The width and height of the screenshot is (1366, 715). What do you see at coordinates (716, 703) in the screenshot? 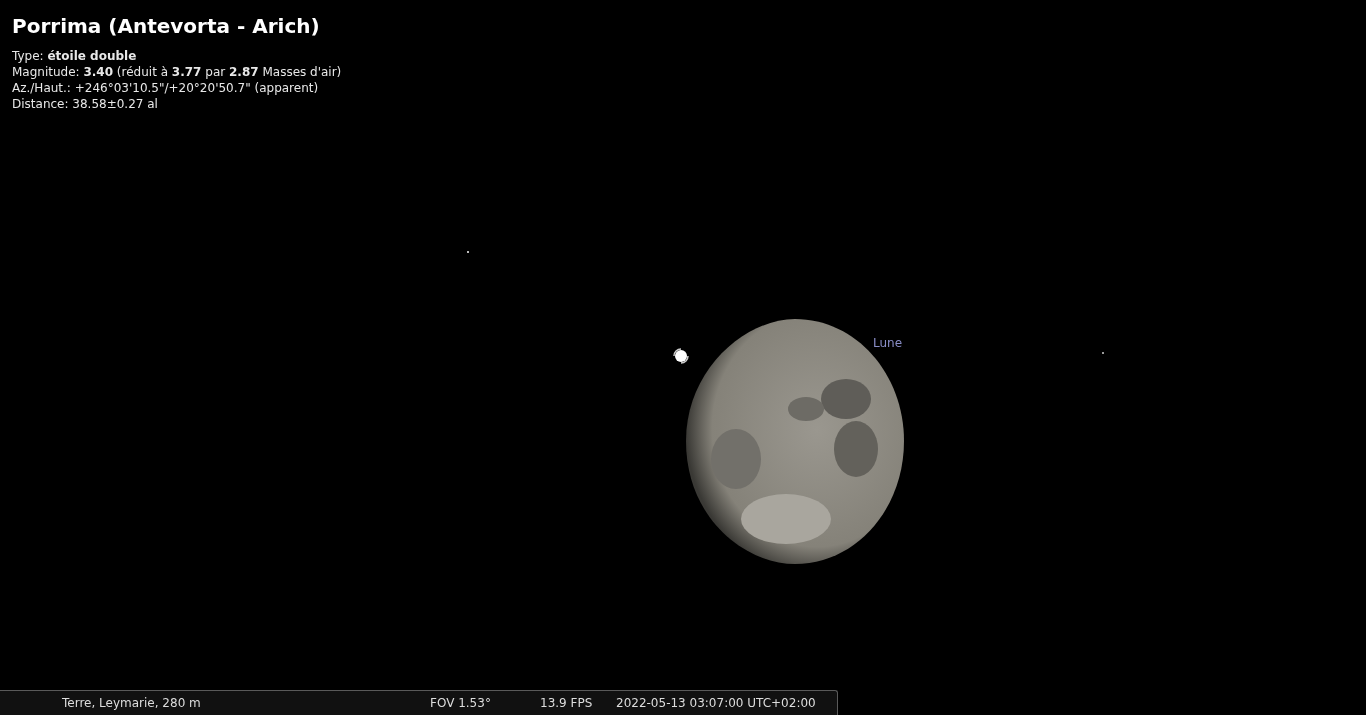
I see `datetime-text: 2022-05-13 03:07:00 UTC+02:00` at bounding box center [716, 703].